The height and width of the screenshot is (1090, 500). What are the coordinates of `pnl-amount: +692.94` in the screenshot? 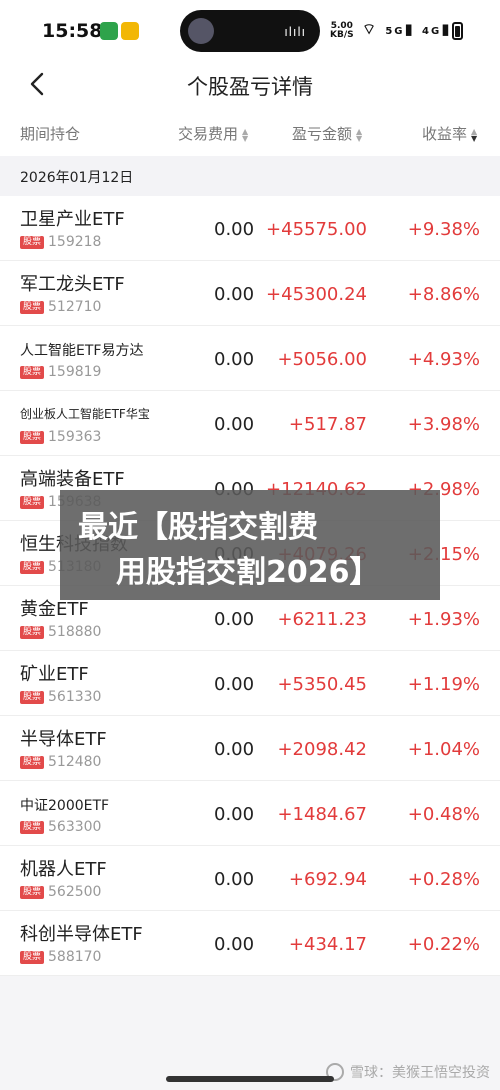 It's located at (327, 879).